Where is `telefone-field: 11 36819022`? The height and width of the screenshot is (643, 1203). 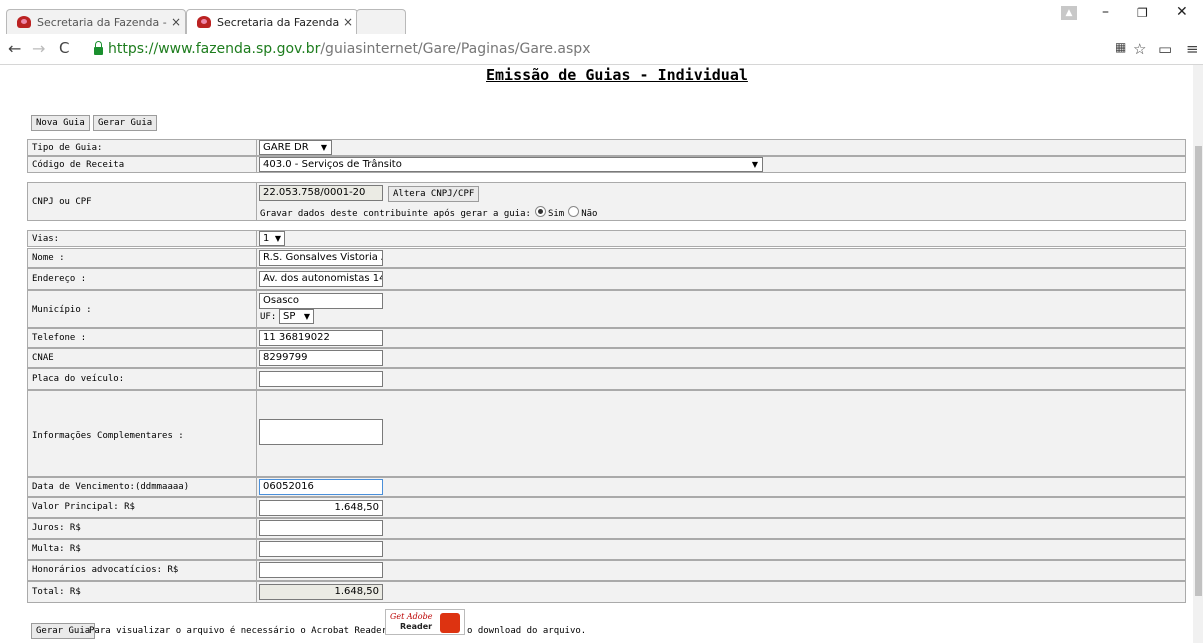
telefone-field: 11 36819022 is located at coordinates (321, 338).